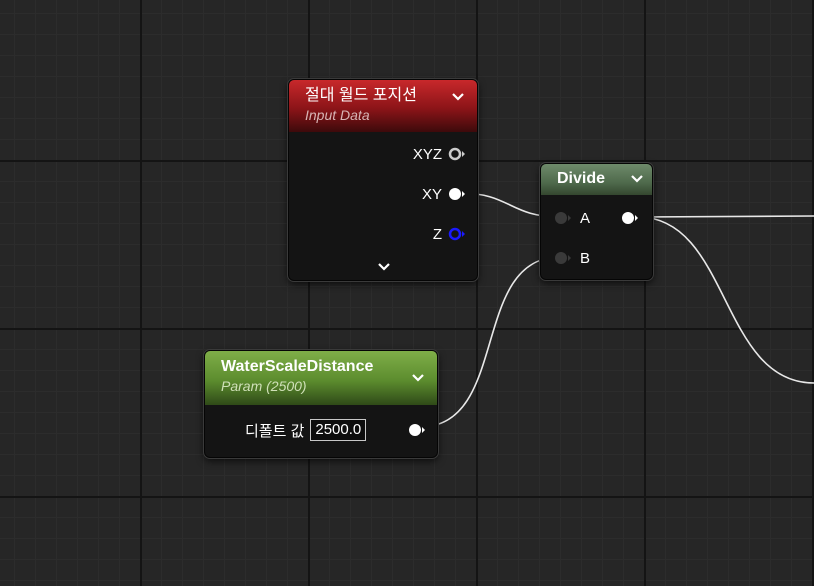 This screenshot has width=814, height=586. Describe the element at coordinates (457, 234) in the screenshot. I see `z-pin-icon` at that location.